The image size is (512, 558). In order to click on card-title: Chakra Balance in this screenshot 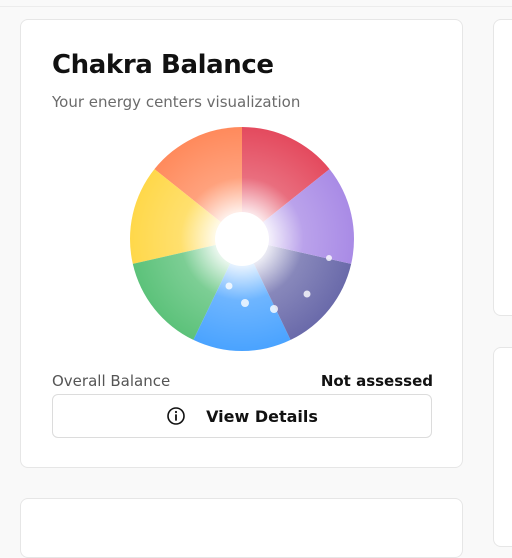, I will do `click(163, 65)`.